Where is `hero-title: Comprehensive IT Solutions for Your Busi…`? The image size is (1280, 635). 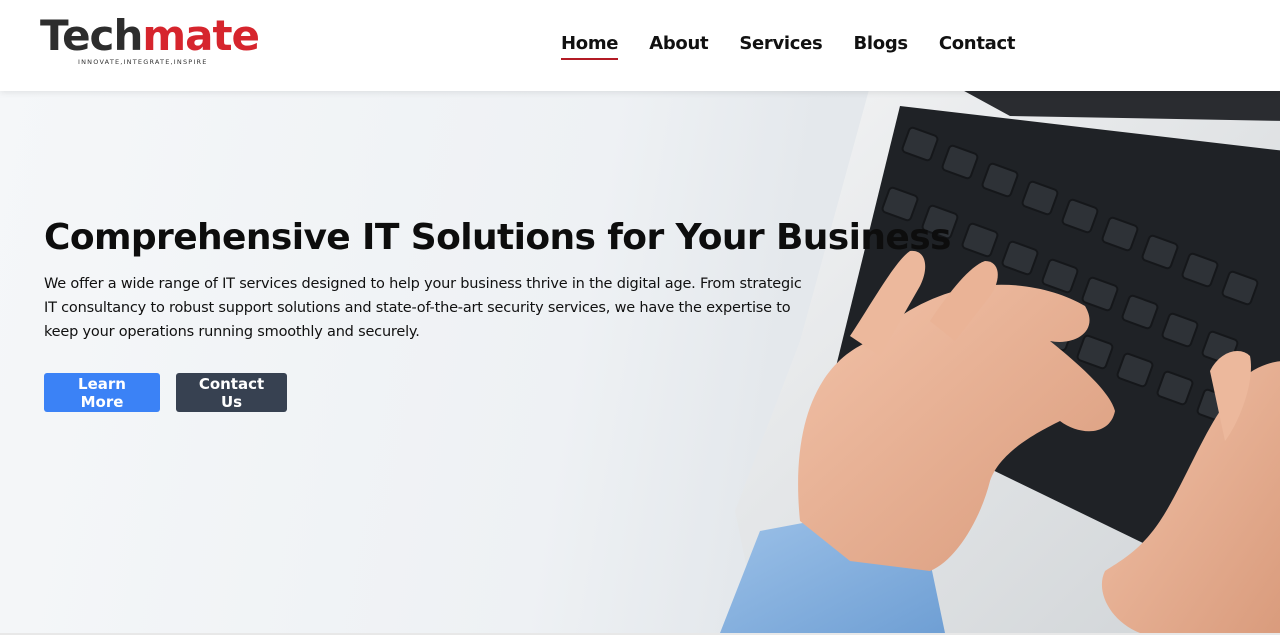
hero-title: Comprehensive IT Solutions for Your Busi… is located at coordinates (497, 237).